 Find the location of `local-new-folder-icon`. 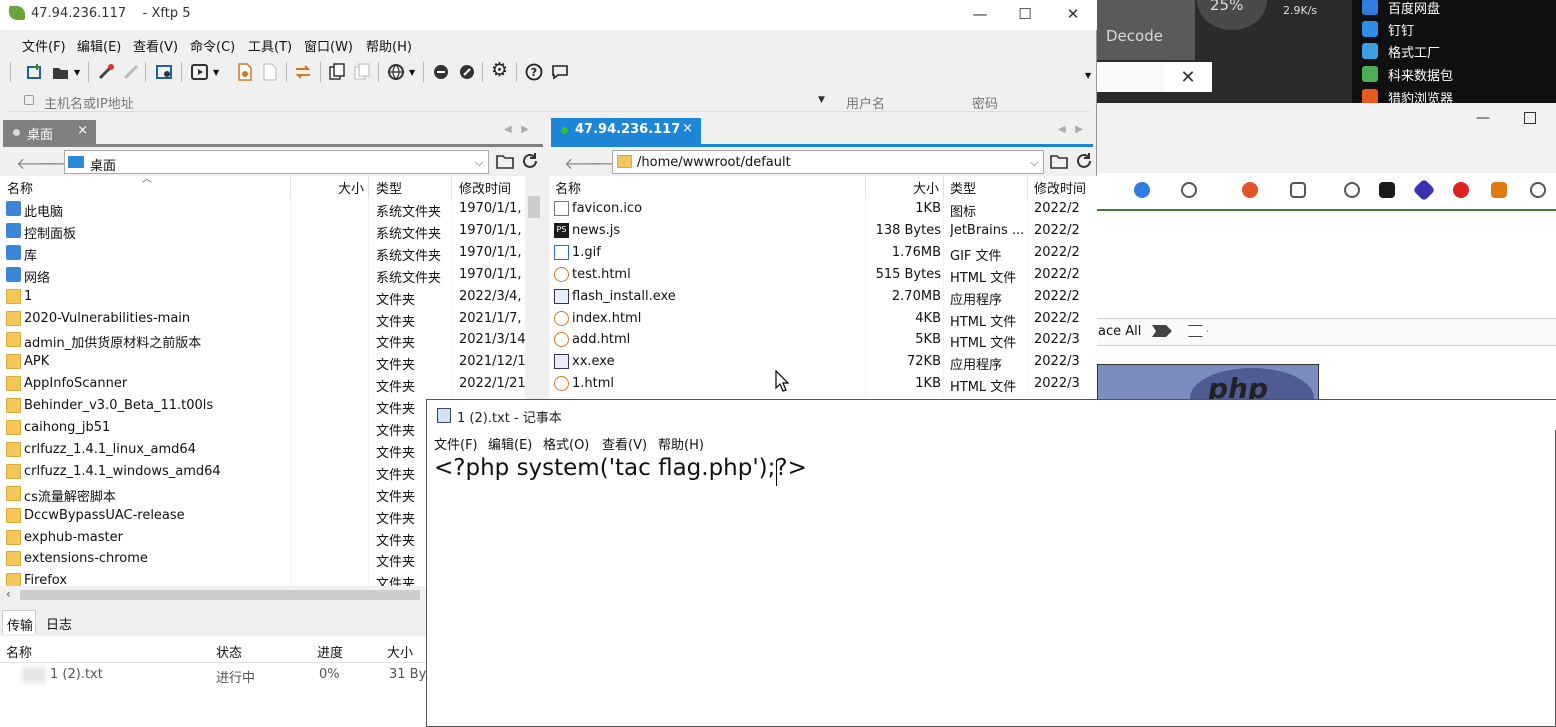

local-new-folder-icon is located at coordinates (505, 161).